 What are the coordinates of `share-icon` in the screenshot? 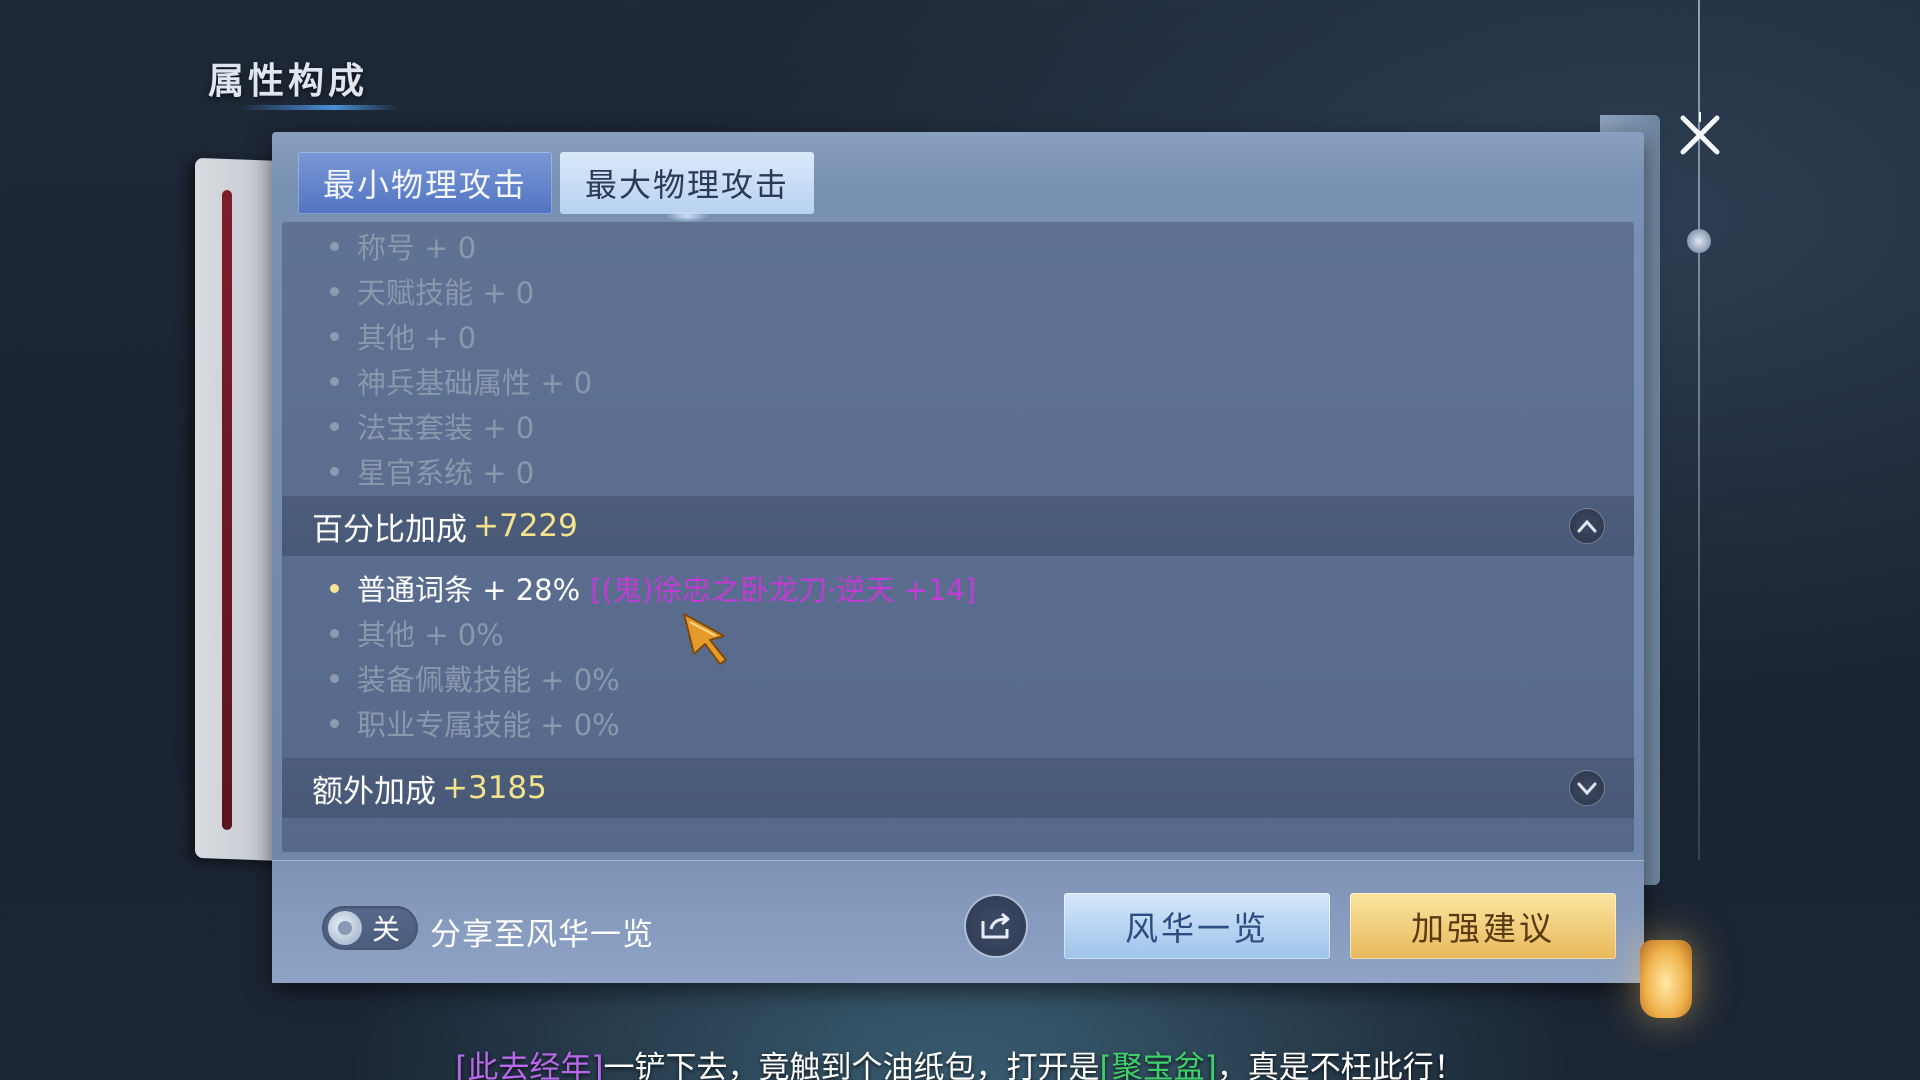 It's located at (995, 925).